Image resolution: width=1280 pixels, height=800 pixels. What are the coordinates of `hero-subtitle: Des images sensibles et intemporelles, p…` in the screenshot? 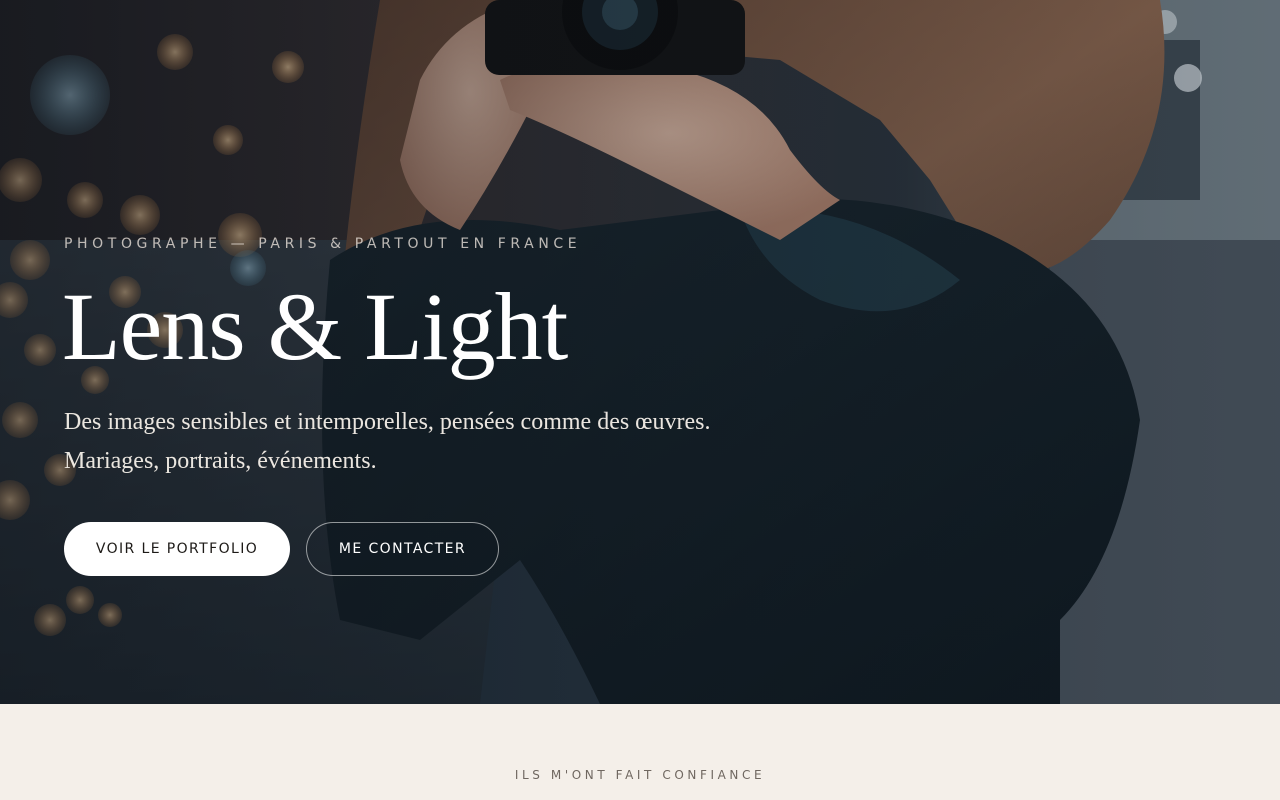 It's located at (387, 442).